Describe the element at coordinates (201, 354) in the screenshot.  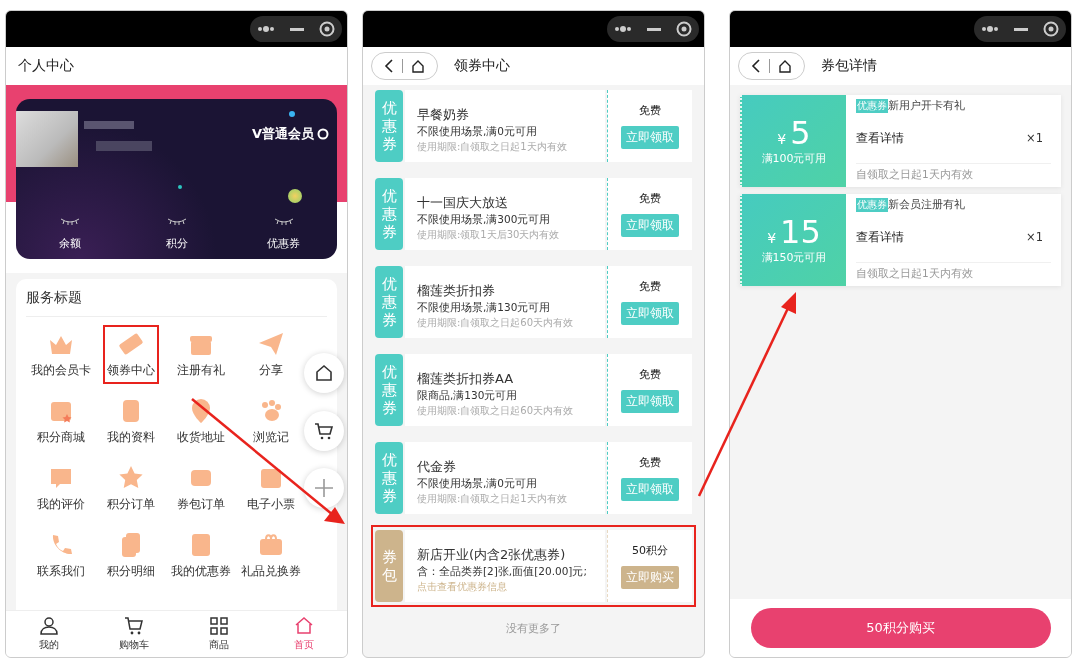
I see `service-item: 注册有礼` at that location.